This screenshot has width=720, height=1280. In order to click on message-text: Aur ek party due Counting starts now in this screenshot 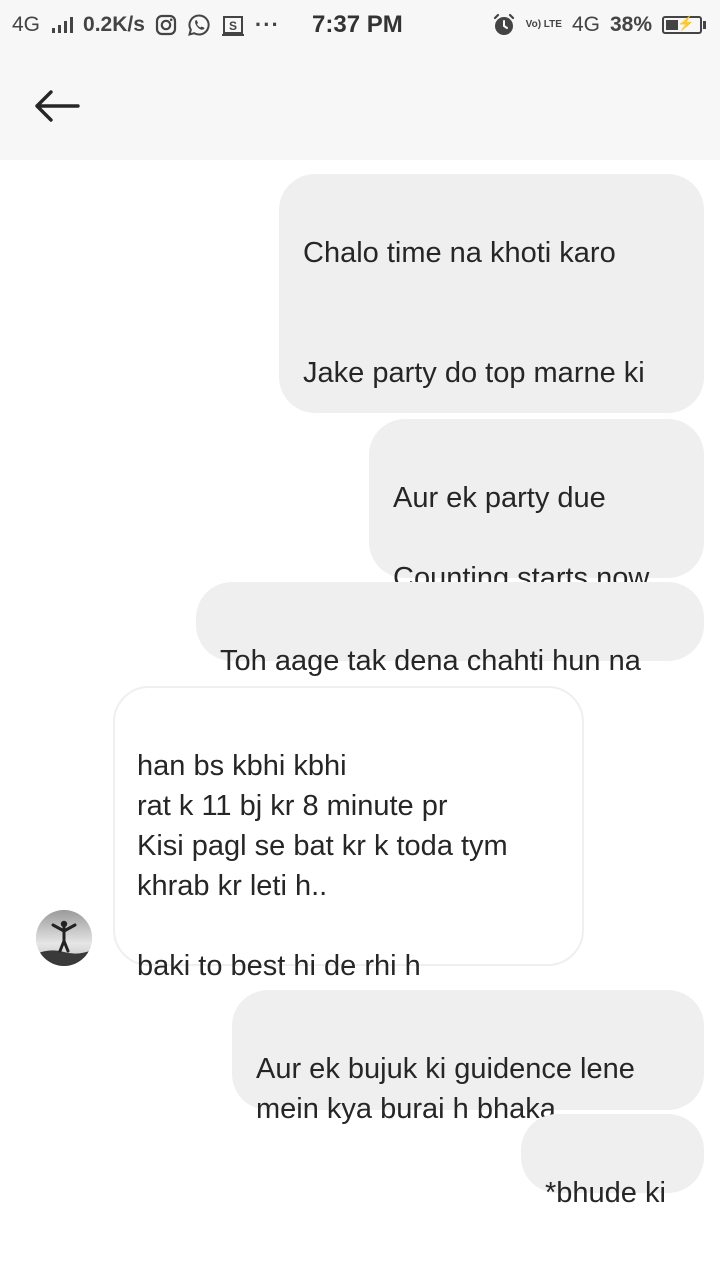, I will do `click(521, 538)`.